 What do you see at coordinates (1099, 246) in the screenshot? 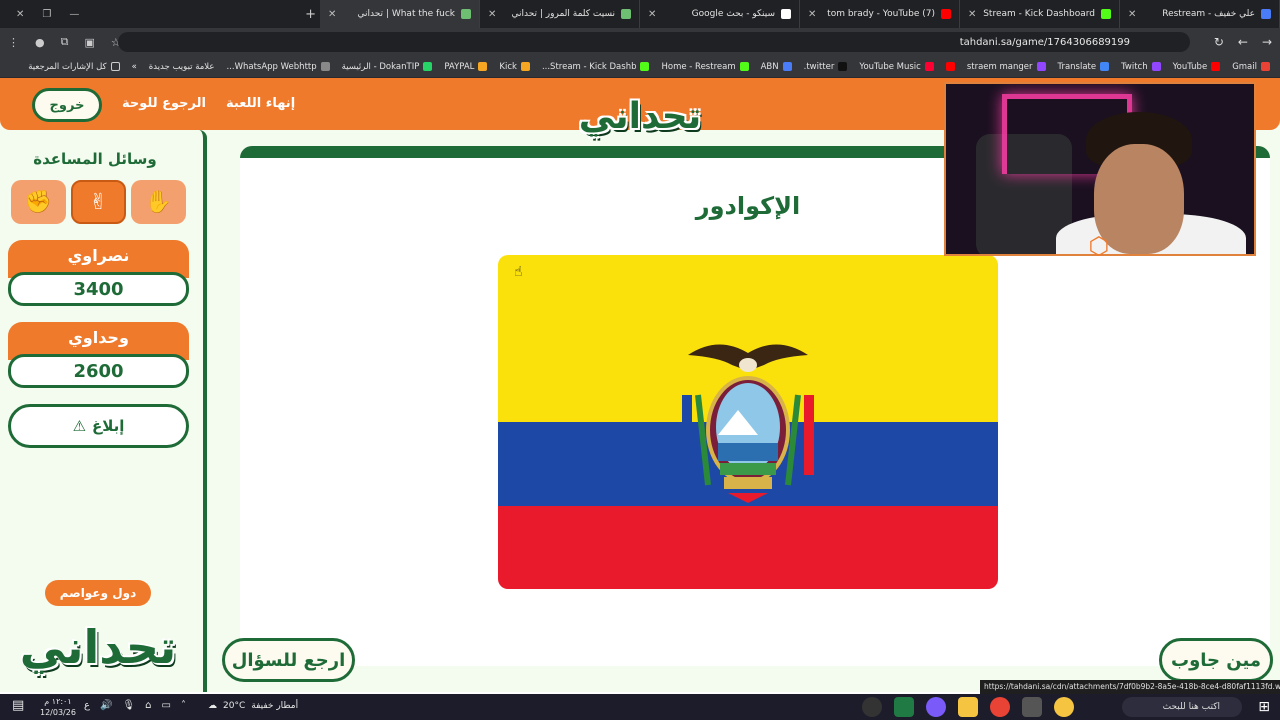
I see `streamer-logo-icon: ⬡` at bounding box center [1099, 246].